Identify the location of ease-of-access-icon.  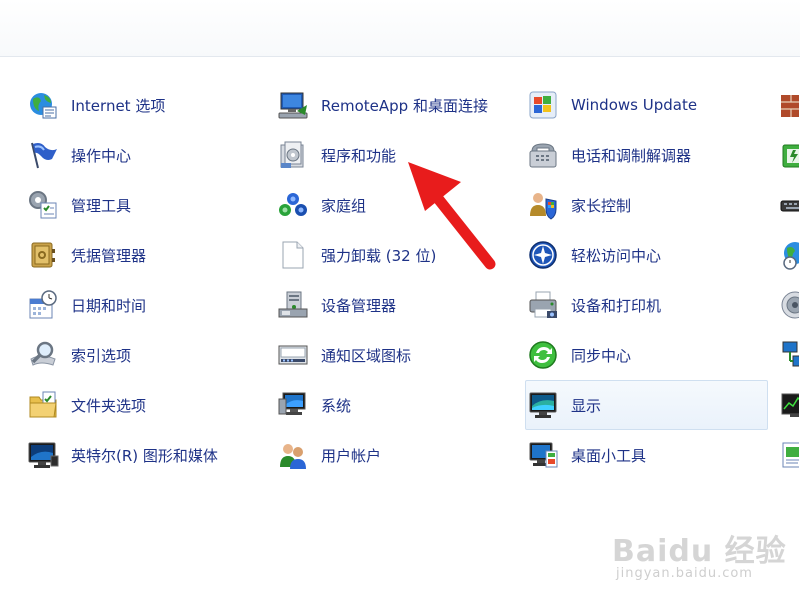
(543, 255).